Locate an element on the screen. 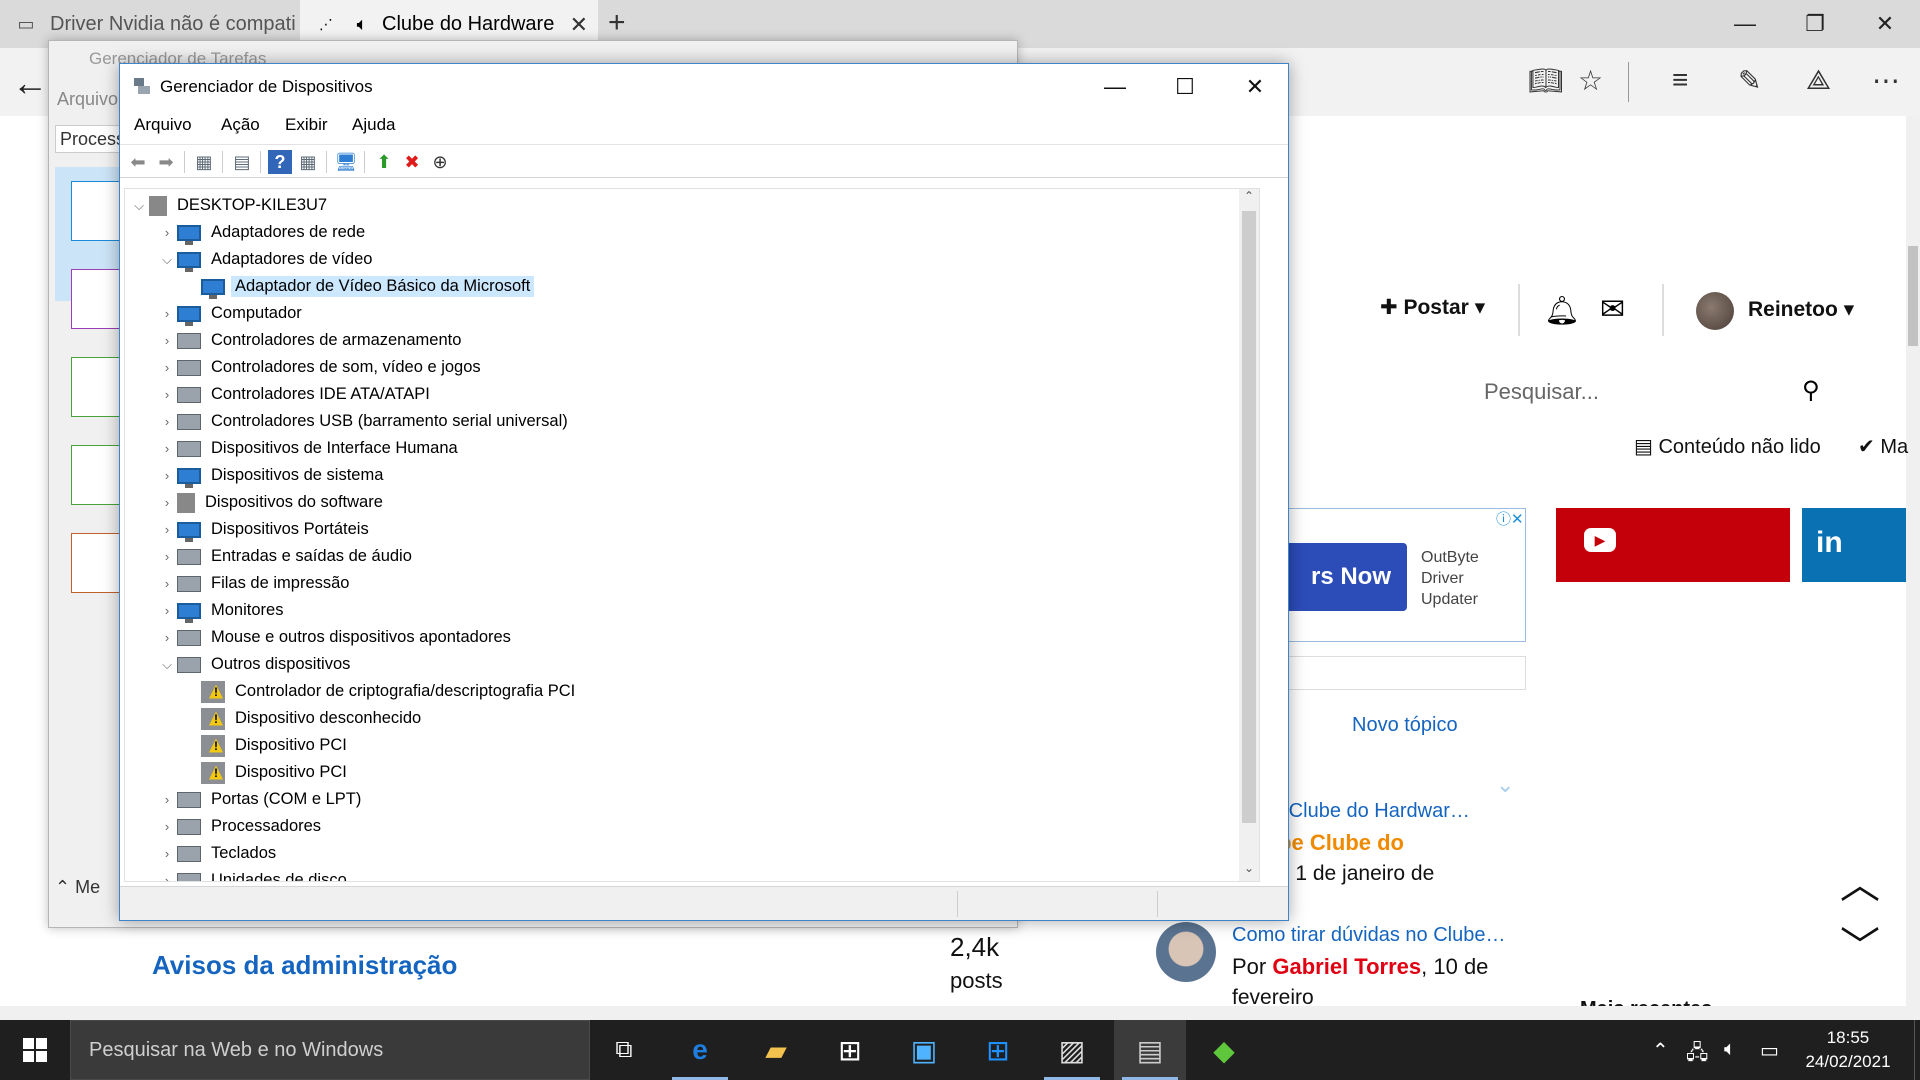 The width and height of the screenshot is (1920, 1080). scroll-down-arrow-icon: ⌄ is located at coordinates (1249, 871).